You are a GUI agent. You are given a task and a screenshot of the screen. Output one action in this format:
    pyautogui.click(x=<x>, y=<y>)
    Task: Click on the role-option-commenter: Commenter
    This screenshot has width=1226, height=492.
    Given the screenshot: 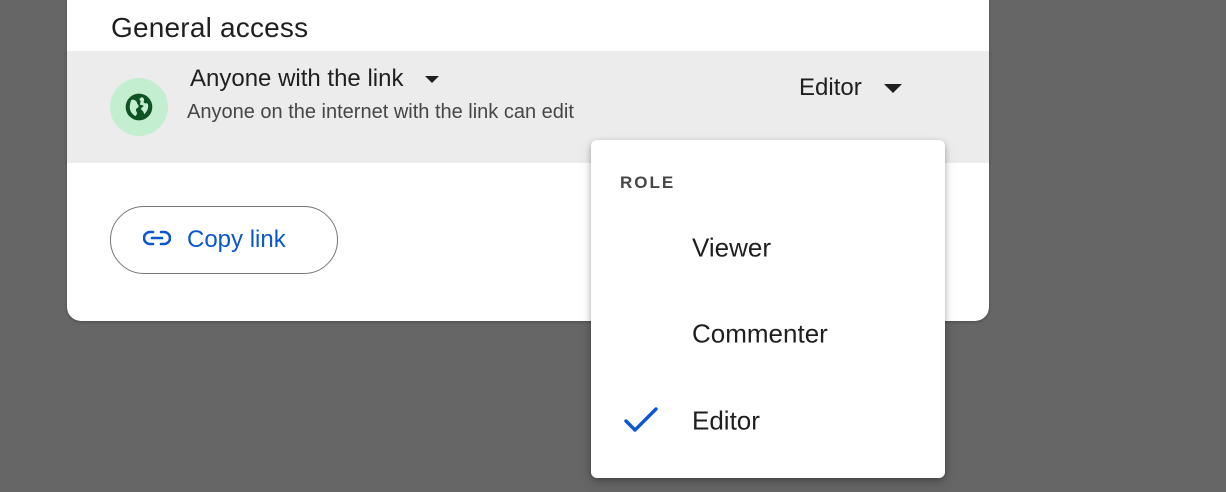 What is the action you would take?
    pyautogui.click(x=768, y=334)
    